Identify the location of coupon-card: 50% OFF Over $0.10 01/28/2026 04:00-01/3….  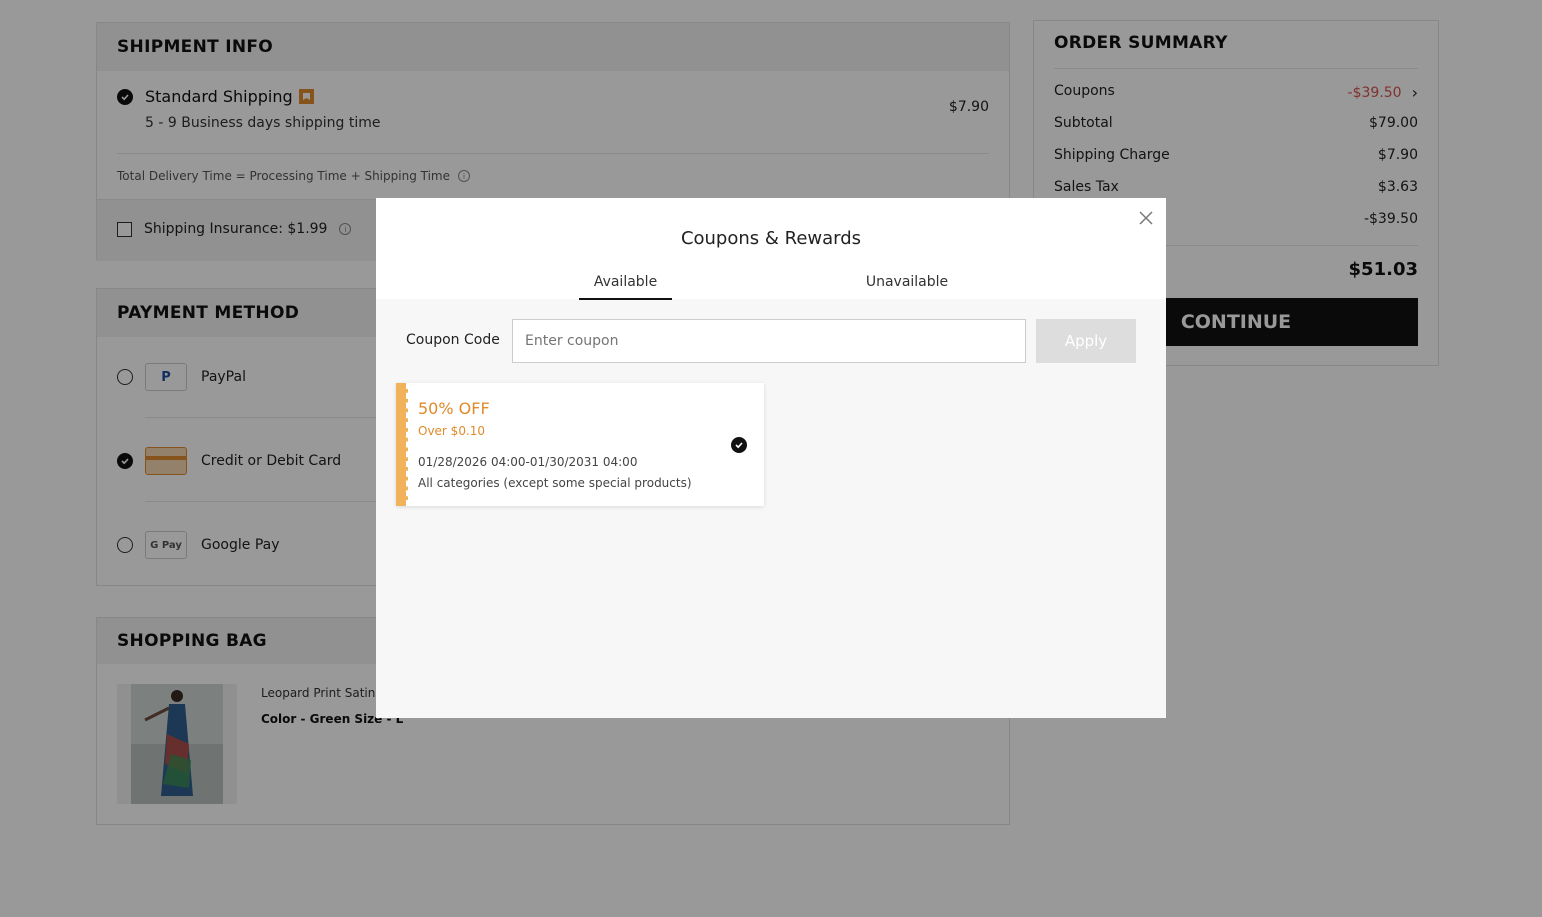
(580, 444).